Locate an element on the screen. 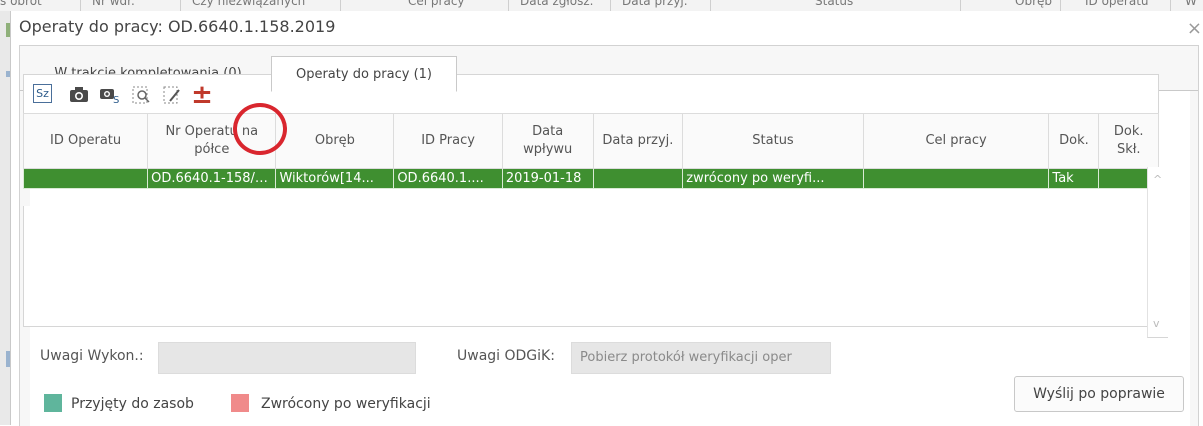 The image size is (1203, 426). legend-label-przyjety: Przyjęty do zasob is located at coordinates (132, 404).